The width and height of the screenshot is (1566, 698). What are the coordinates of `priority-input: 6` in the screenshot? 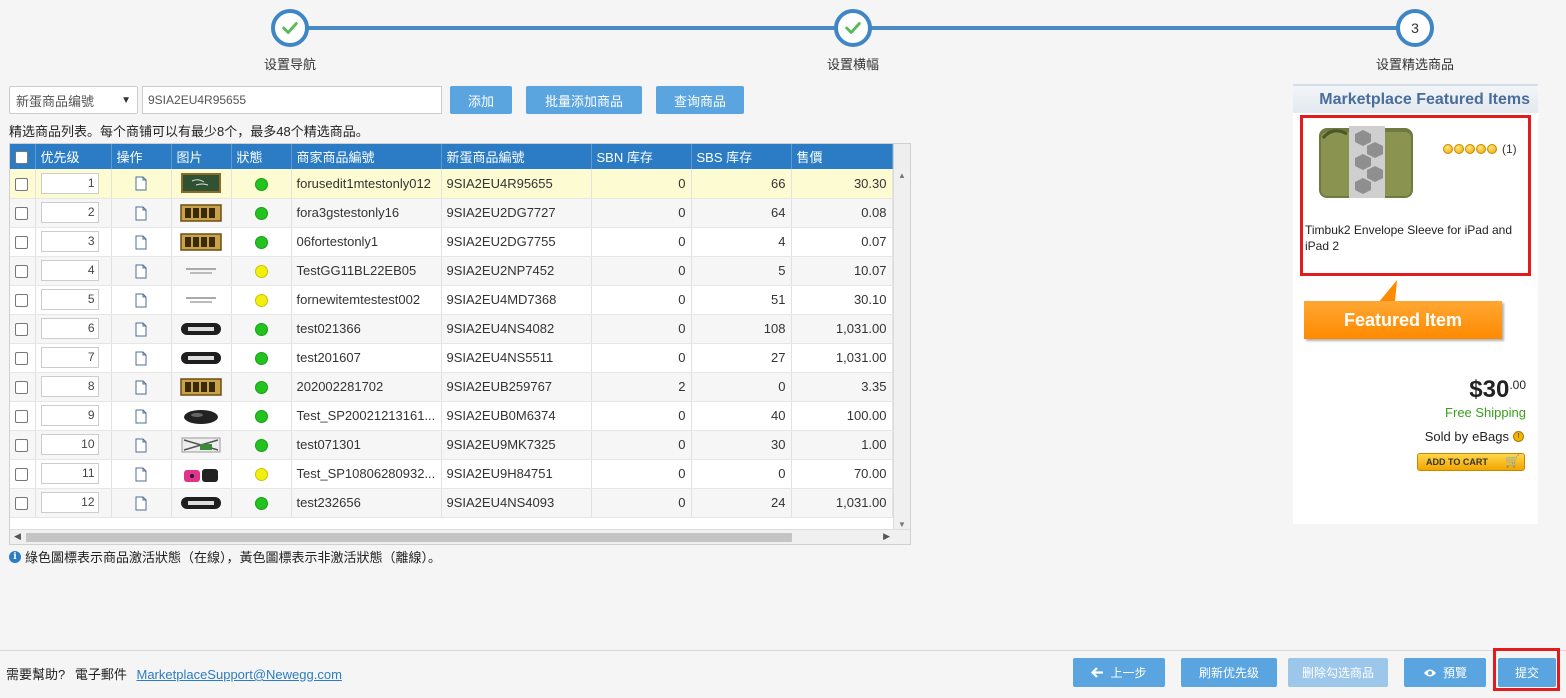 It's located at (69, 328).